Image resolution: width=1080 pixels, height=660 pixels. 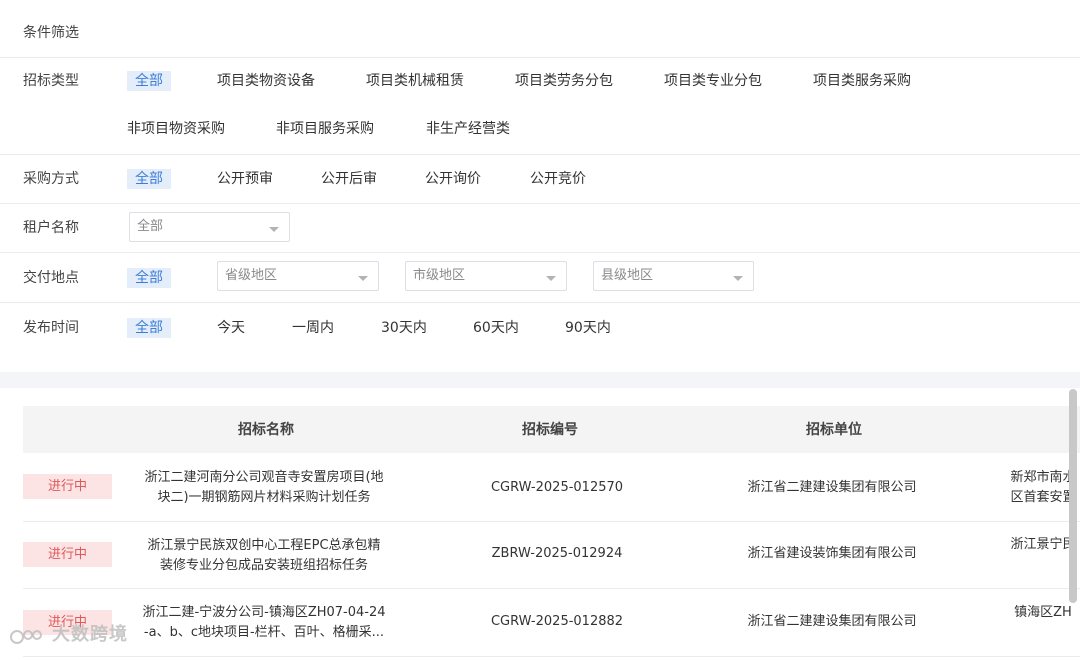 What do you see at coordinates (832, 553) in the screenshot?
I see `bid-unit: 浙江省建设装饰集团有限公司` at bounding box center [832, 553].